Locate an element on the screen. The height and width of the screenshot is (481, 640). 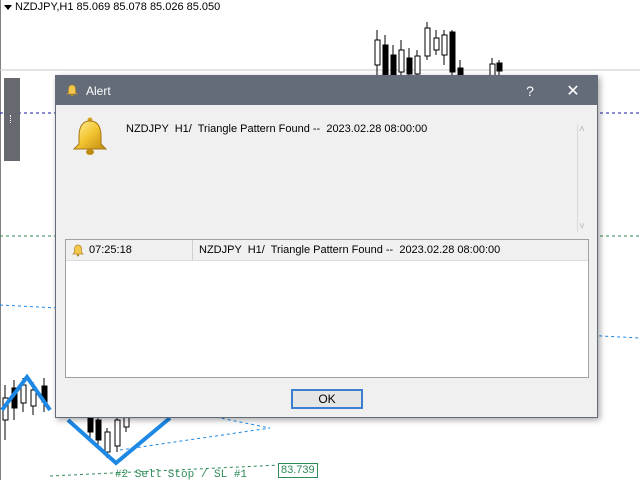
dropdown-triangle-icon is located at coordinates (8, 7).